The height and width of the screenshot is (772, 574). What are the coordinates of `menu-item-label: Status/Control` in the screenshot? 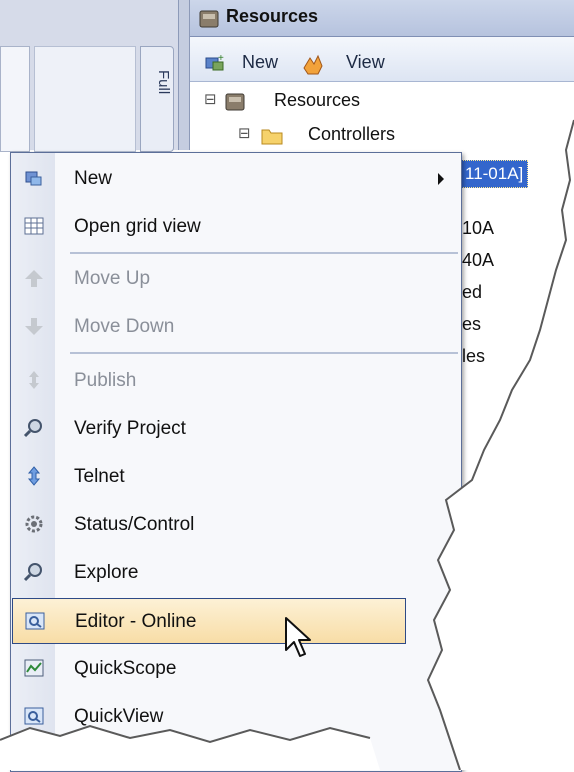 It's located at (134, 524).